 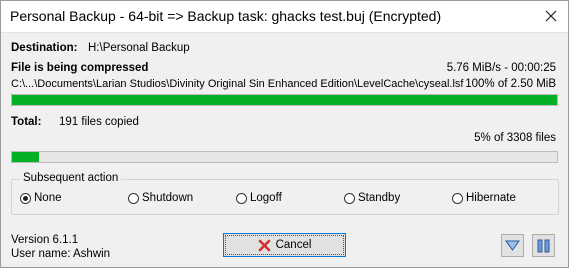 I want to click on radio-standby: Standby, so click(x=372, y=198).